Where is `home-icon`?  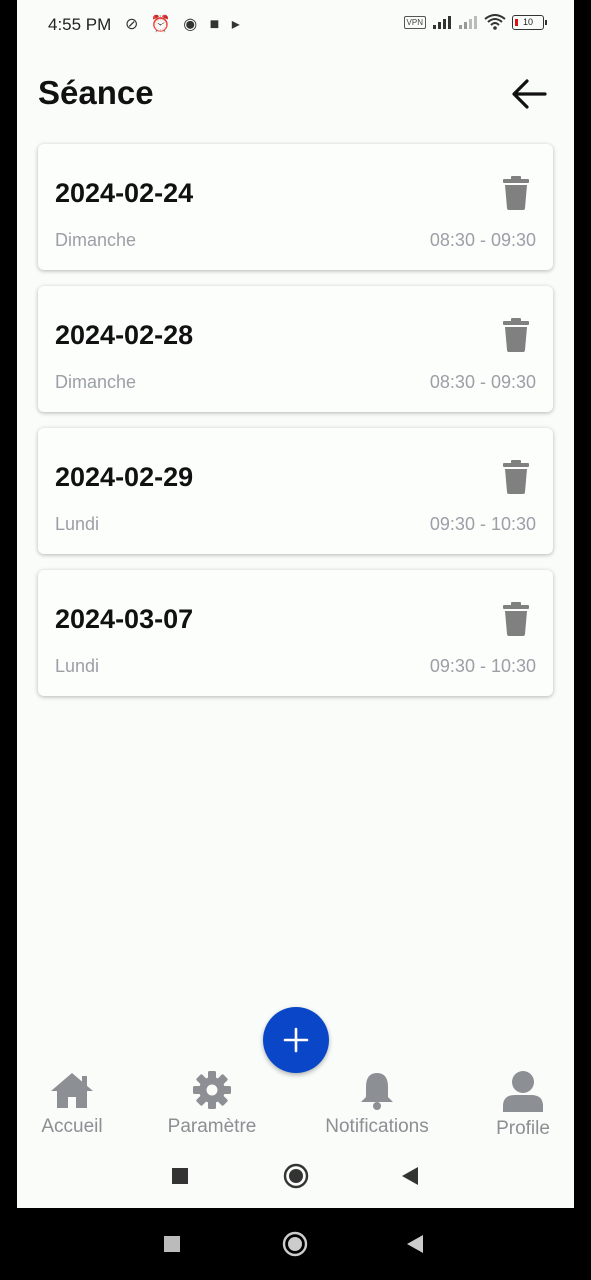 home-icon is located at coordinates (72, 1090).